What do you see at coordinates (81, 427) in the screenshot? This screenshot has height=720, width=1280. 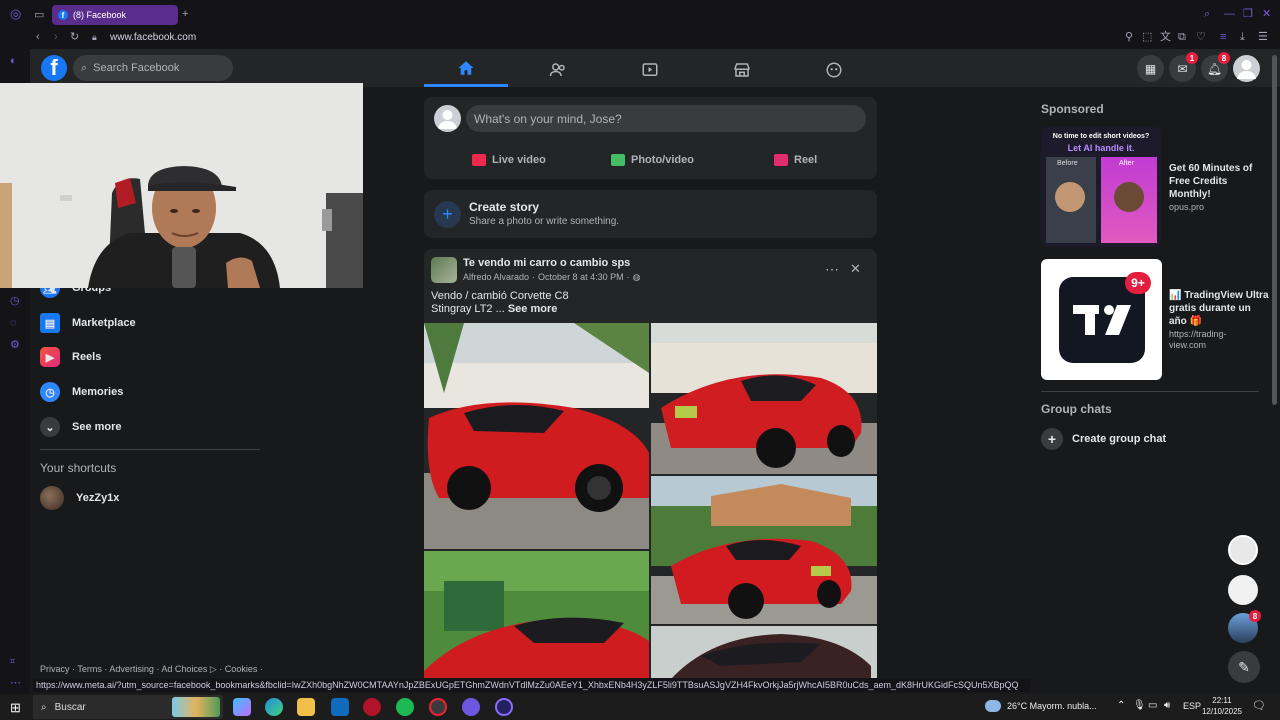 I see `sidebar-item-see-more: ⌄ See more` at bounding box center [81, 427].